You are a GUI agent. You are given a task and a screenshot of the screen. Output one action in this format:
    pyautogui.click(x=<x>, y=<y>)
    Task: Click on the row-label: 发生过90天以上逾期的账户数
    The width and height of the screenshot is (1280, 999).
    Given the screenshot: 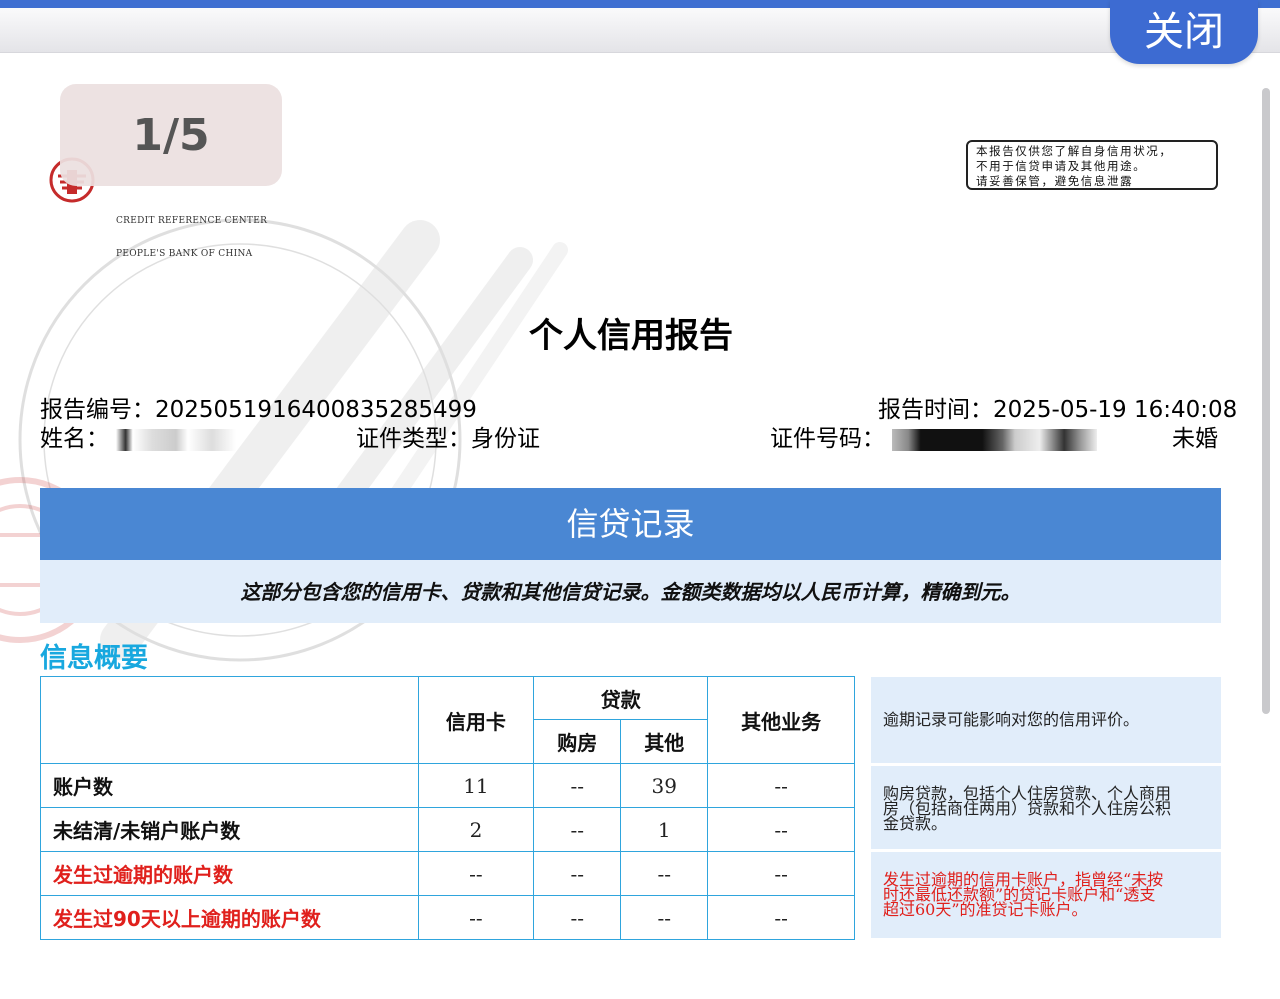 What is the action you would take?
    pyautogui.click(x=229, y=917)
    